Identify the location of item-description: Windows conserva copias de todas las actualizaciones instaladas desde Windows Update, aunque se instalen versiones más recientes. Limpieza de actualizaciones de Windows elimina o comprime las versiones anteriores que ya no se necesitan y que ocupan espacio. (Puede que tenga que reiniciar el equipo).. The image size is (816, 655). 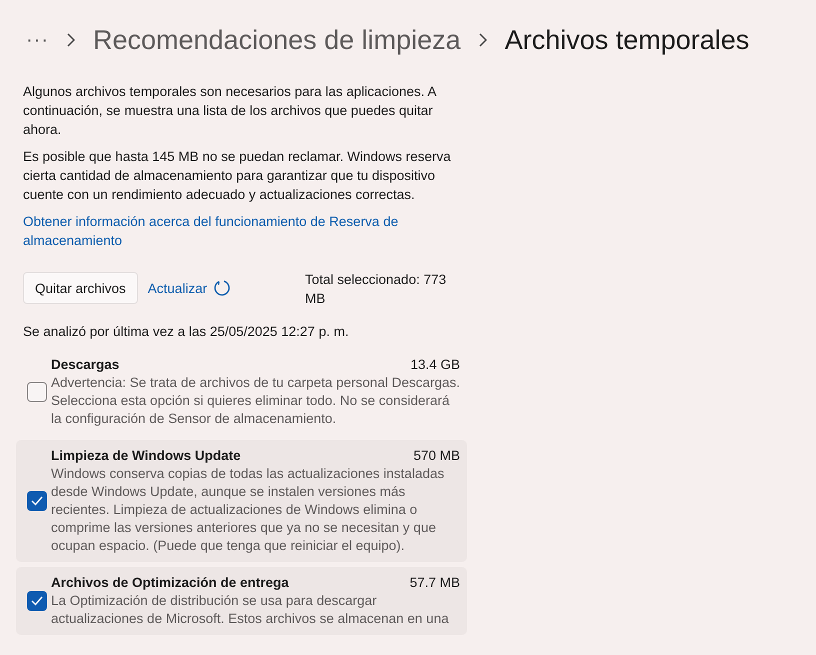
(248, 510).